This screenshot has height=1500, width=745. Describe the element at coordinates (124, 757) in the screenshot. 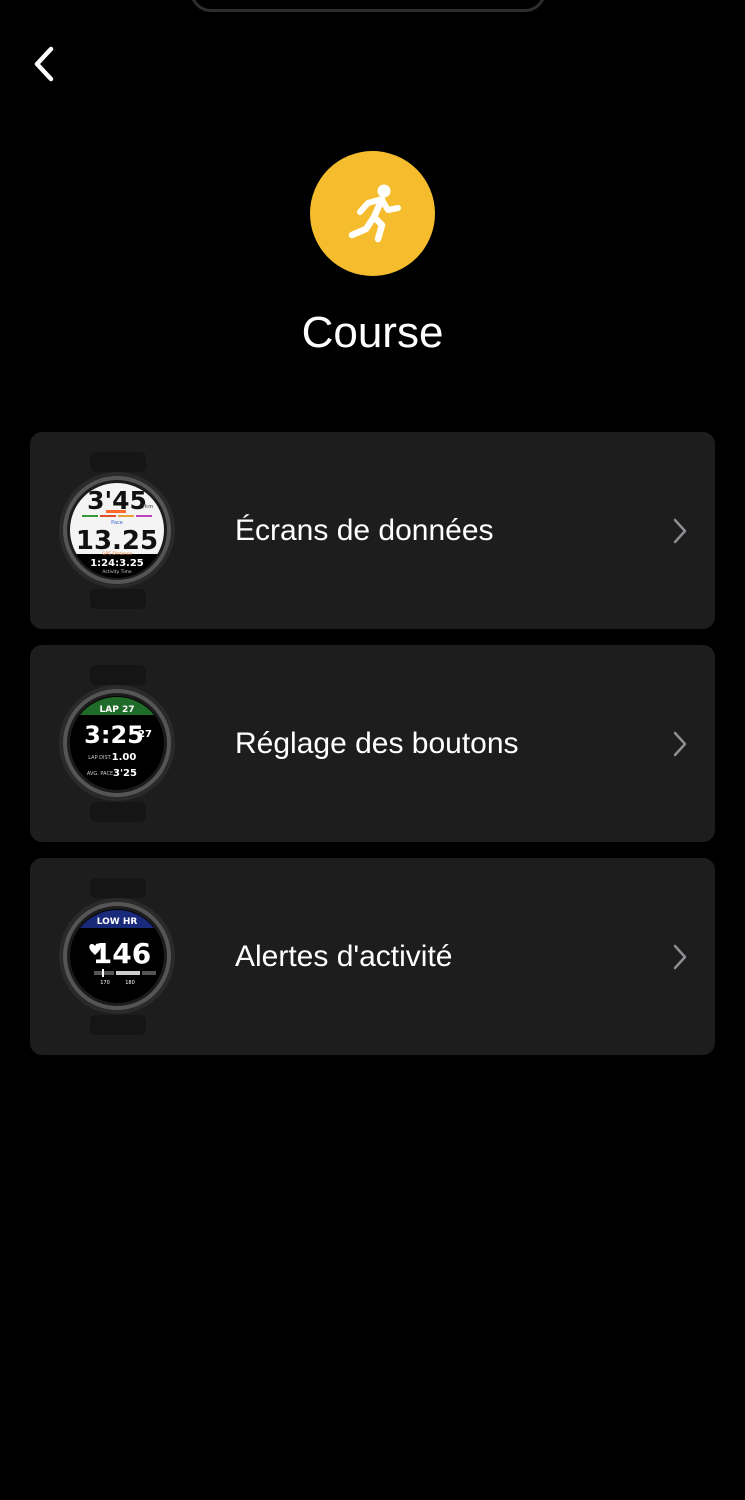

I see `watch-lap-dist-value: 1.00` at that location.